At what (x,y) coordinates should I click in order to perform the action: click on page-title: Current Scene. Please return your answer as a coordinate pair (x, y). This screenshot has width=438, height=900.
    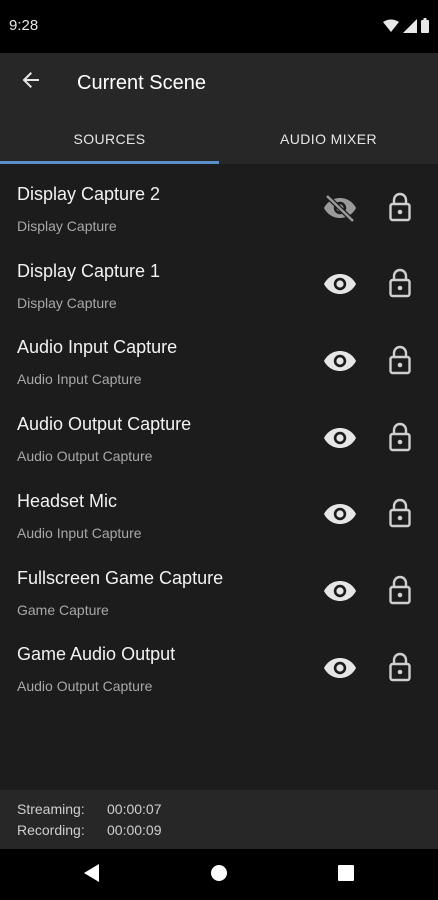
    Looking at the image, I should click on (141, 83).